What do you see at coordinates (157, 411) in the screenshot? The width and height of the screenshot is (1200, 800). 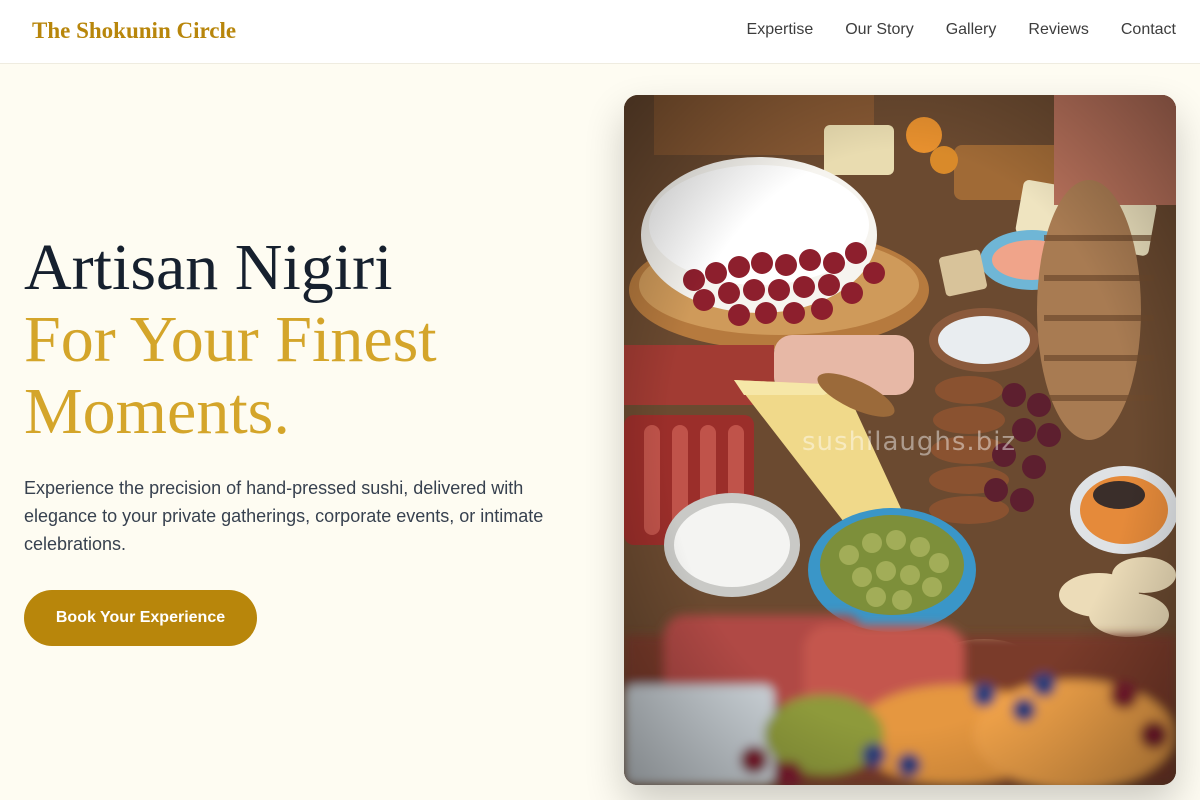 I see `headline-line-3: Moments.` at bounding box center [157, 411].